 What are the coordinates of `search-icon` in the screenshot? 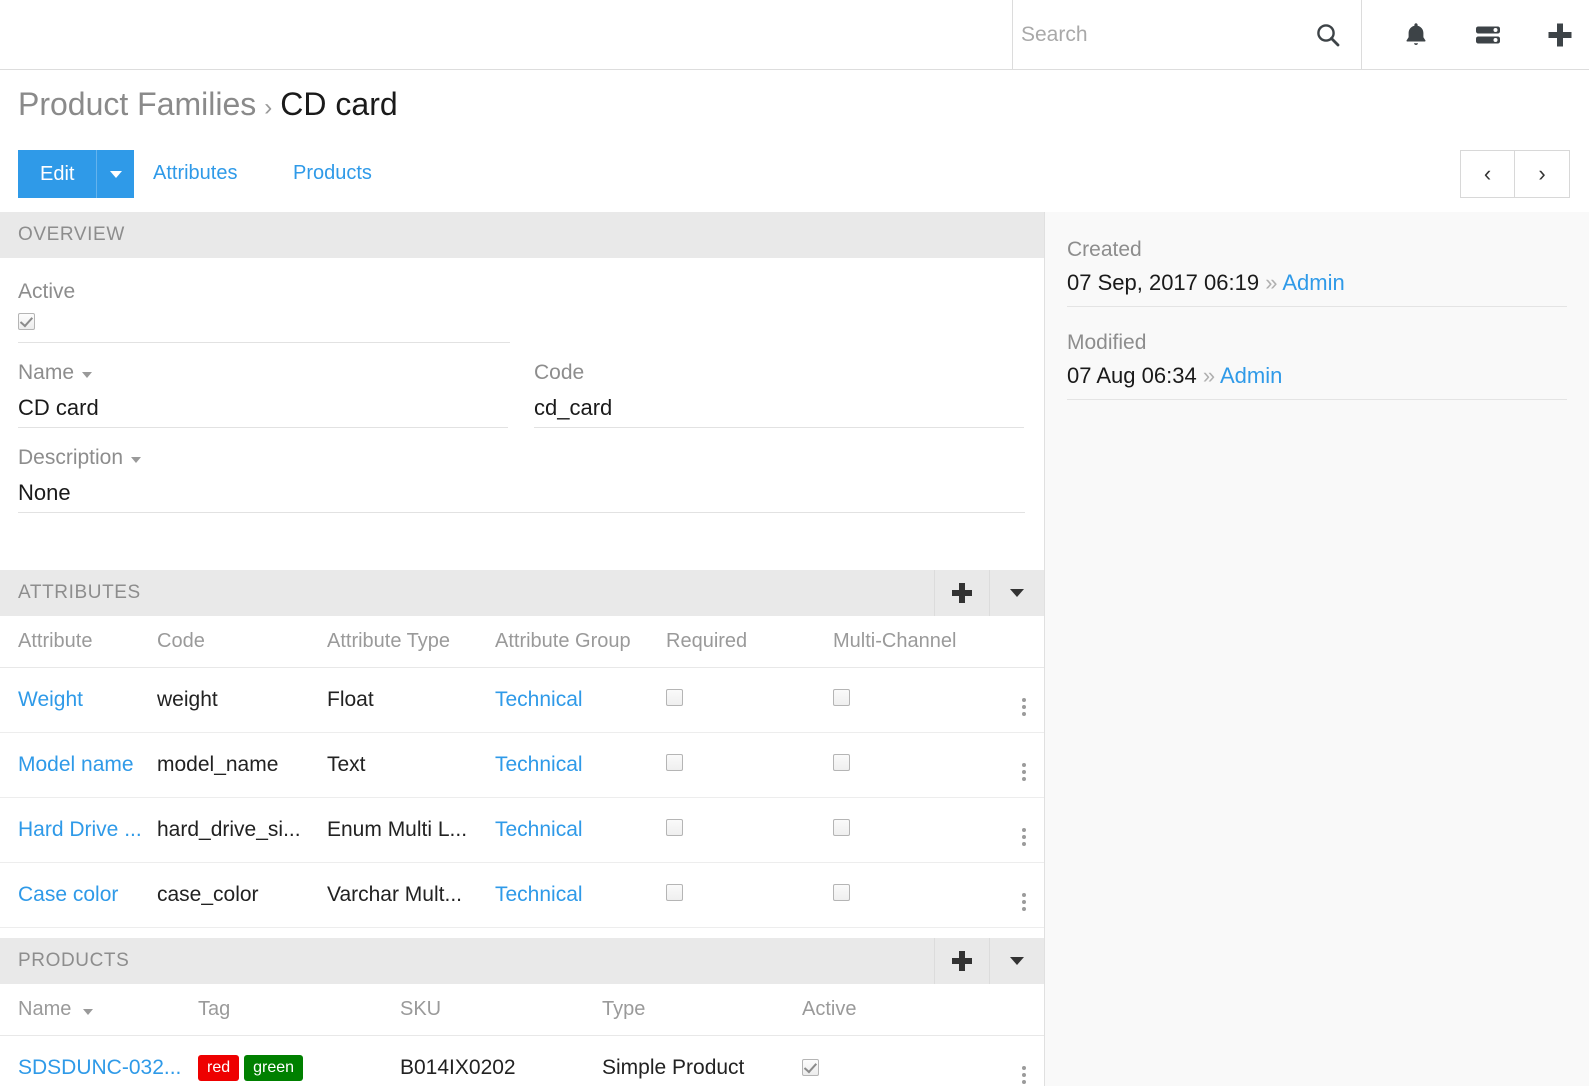 It's located at (1328, 35).